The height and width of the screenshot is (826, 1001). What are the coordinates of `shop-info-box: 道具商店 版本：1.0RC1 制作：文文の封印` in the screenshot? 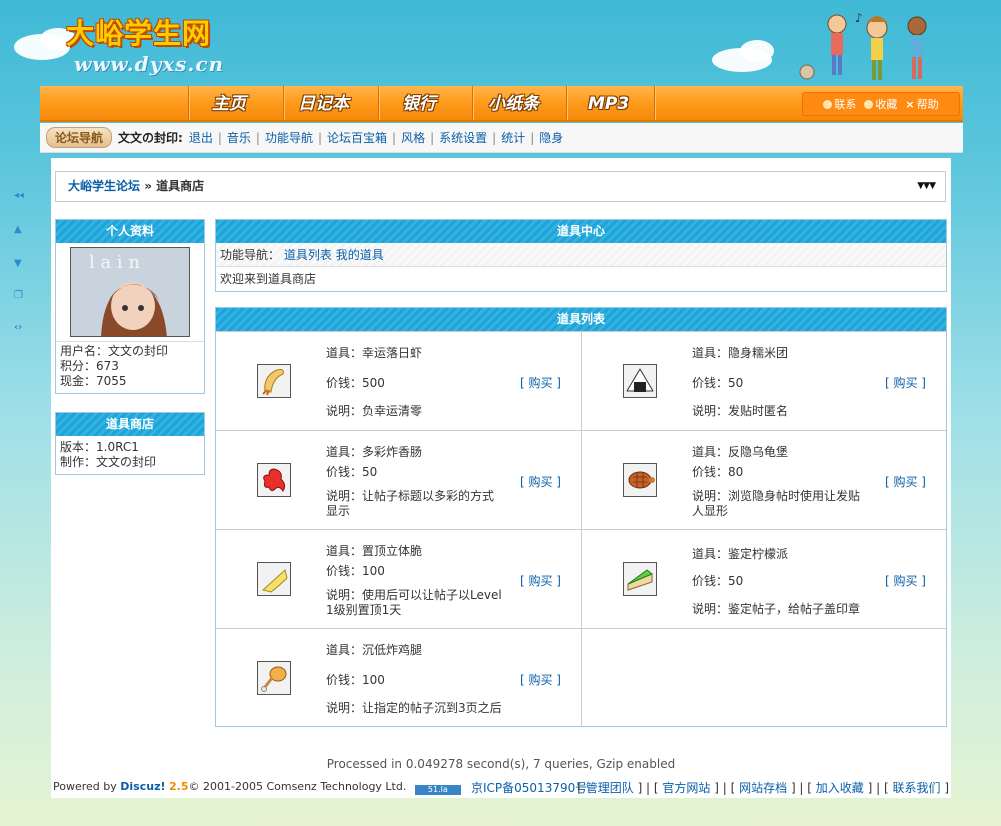 It's located at (130, 443).